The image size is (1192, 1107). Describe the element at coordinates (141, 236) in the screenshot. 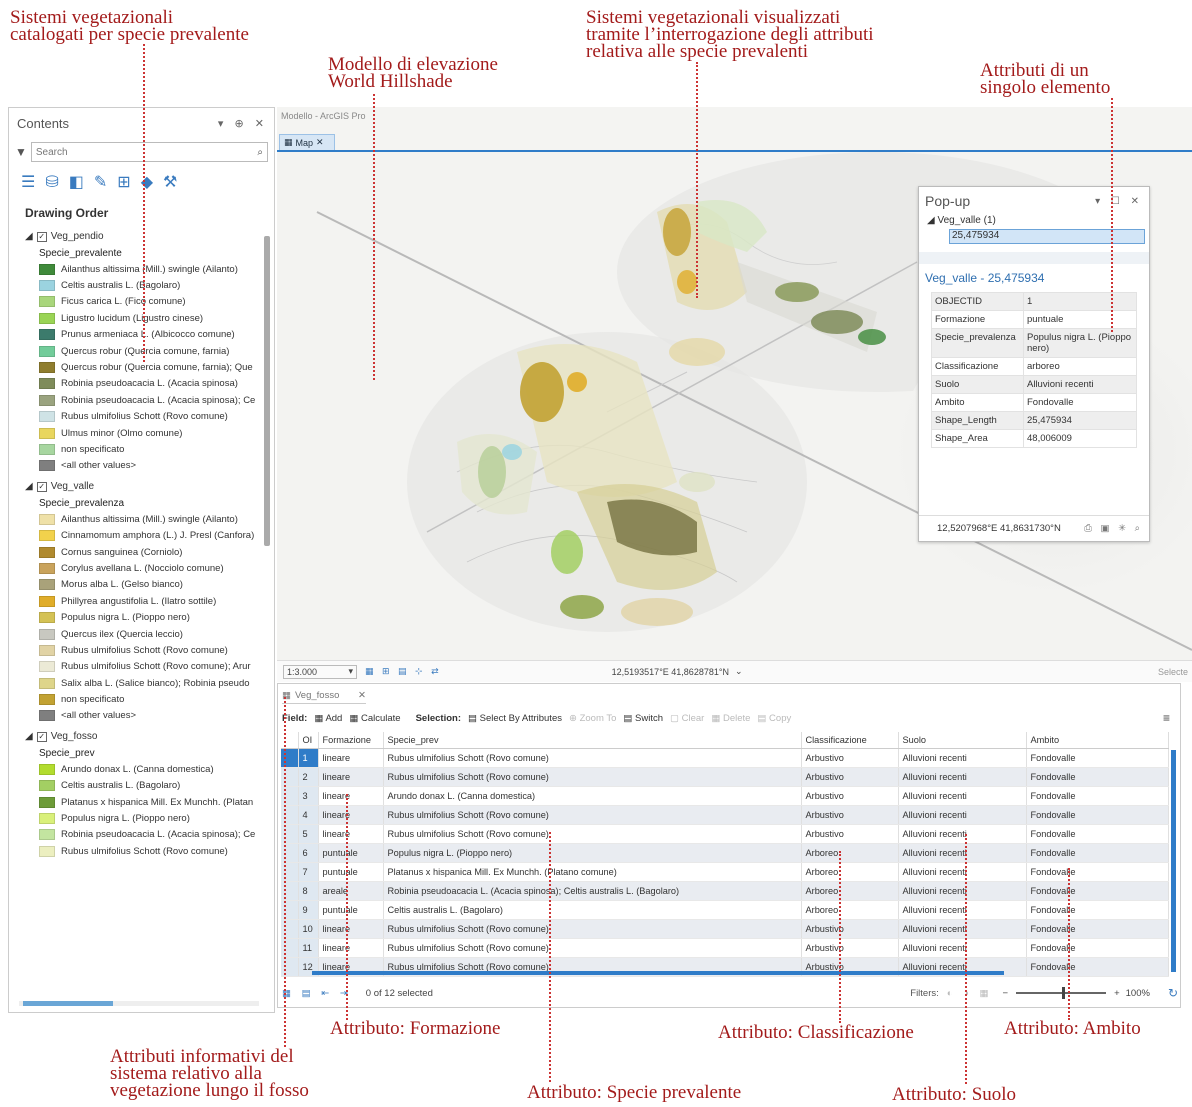

I see `layer-veg-pendio: ◢ ✓ Veg_pendio` at that location.